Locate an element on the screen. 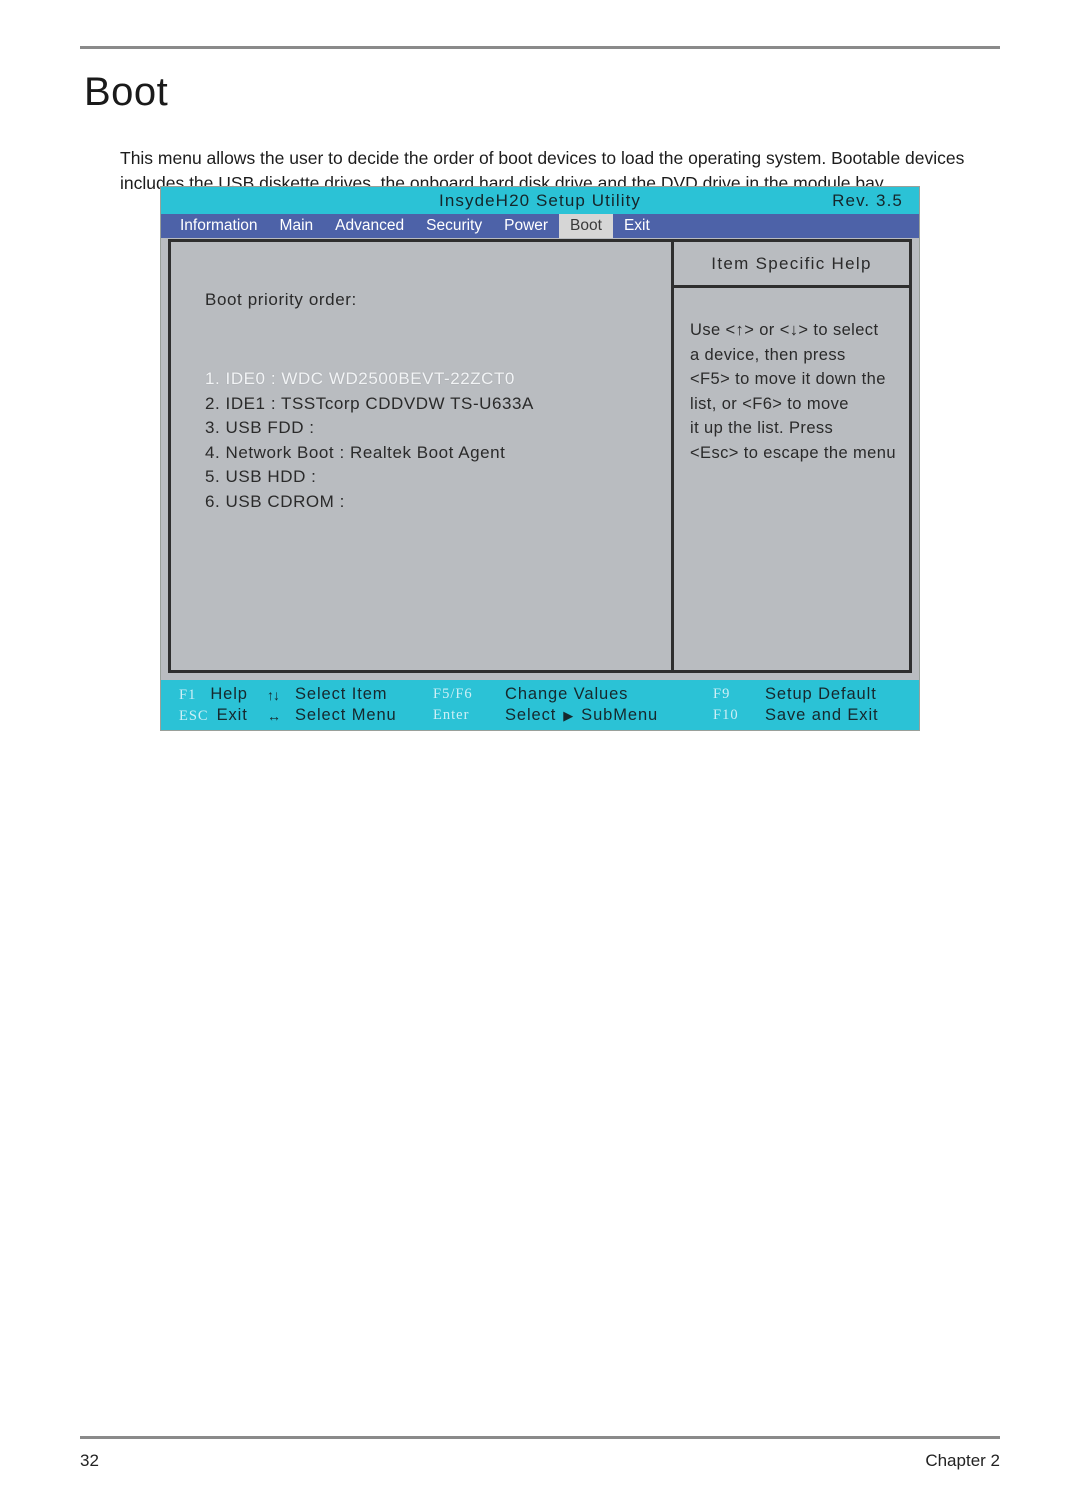 Image resolution: width=1080 pixels, height=1512 pixels. page-title: Boot is located at coordinates (126, 92).